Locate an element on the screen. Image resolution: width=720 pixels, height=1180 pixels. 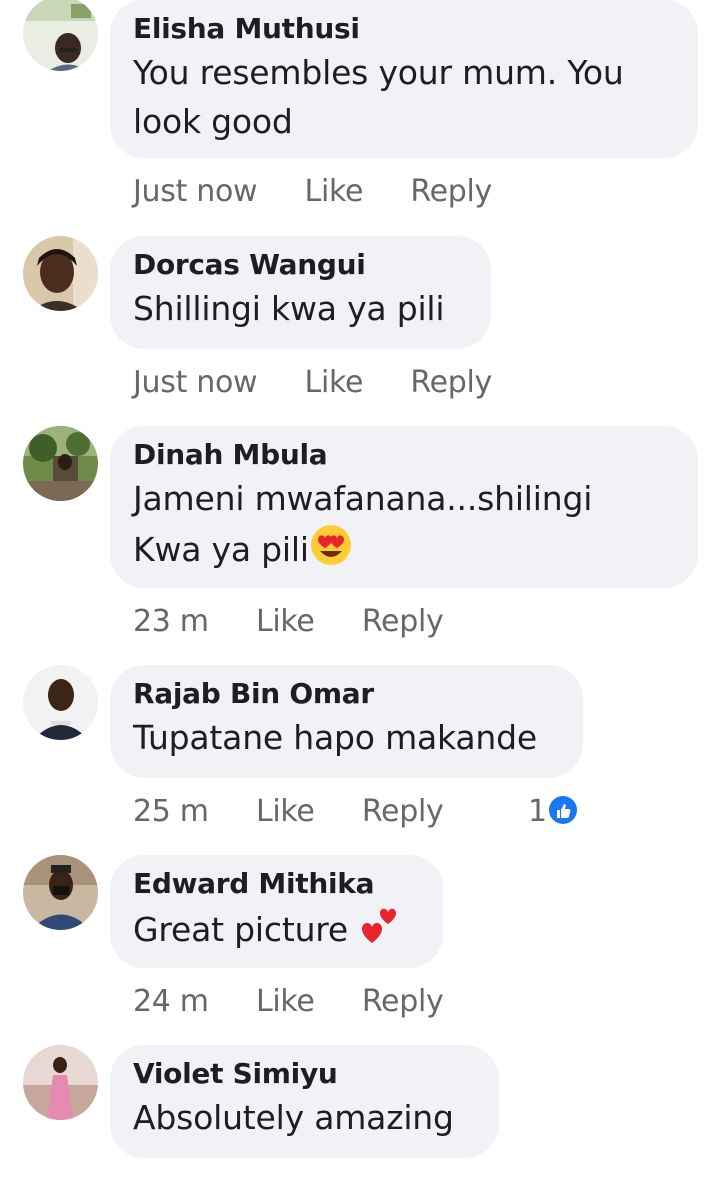
comment-timestamp: 23 m is located at coordinates (171, 622).